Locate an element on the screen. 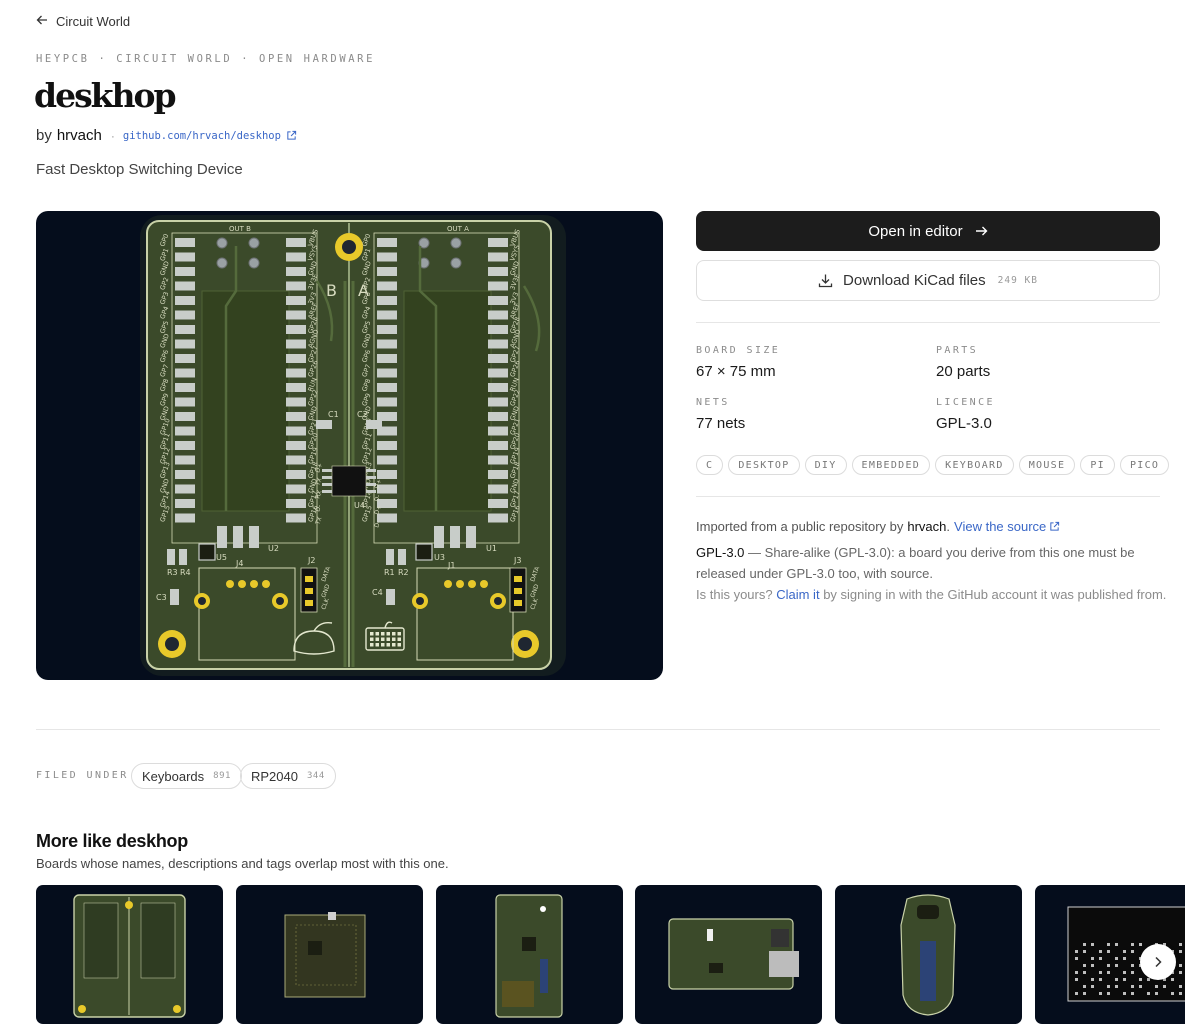 The height and width of the screenshot is (1031, 1199). chip-package is located at coordinates (424, 552).